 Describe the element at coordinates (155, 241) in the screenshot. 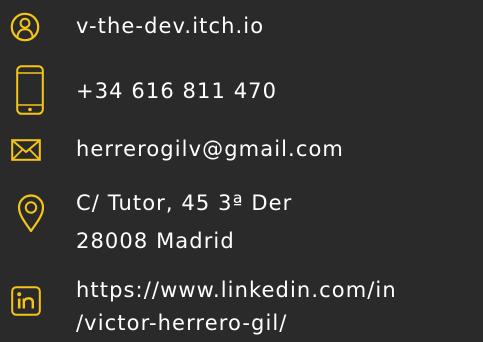

I see `address-line-2: 28008 Madrid` at that location.